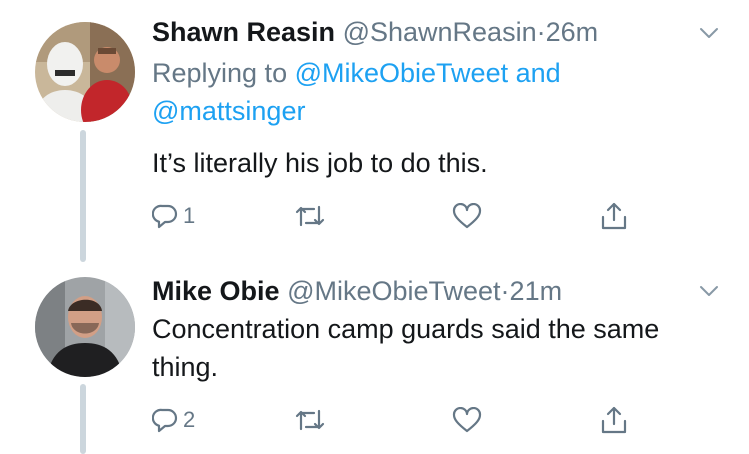 The height and width of the screenshot is (454, 749). I want to click on user-handle: @ShawnReasin, so click(440, 32).